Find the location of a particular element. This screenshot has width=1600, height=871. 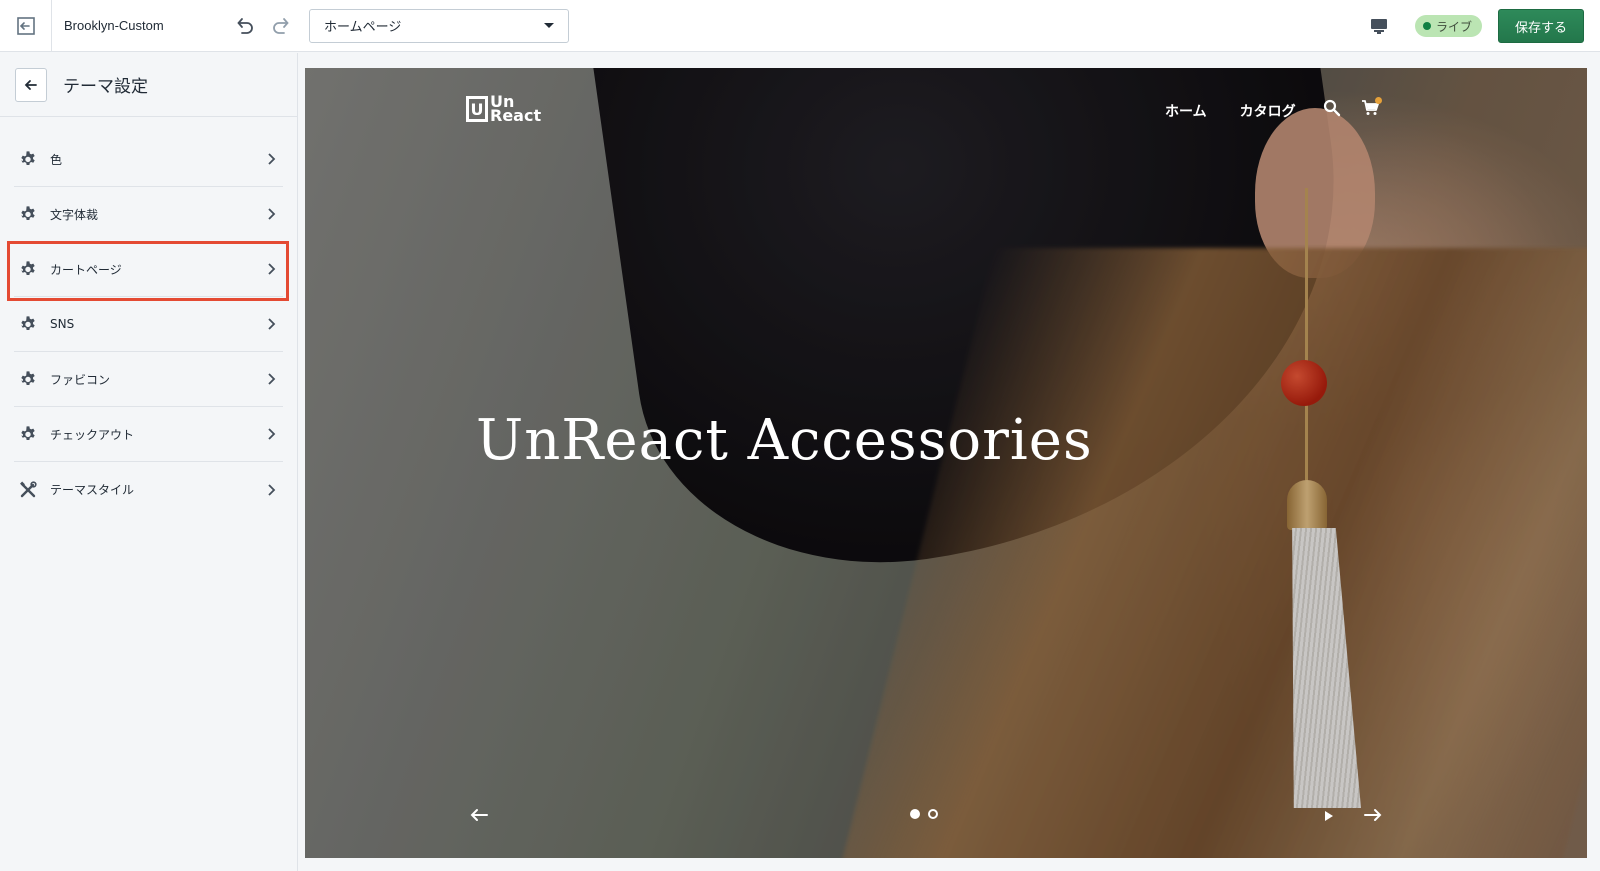

hero-title: UnReact Accessories is located at coordinates (784, 440).